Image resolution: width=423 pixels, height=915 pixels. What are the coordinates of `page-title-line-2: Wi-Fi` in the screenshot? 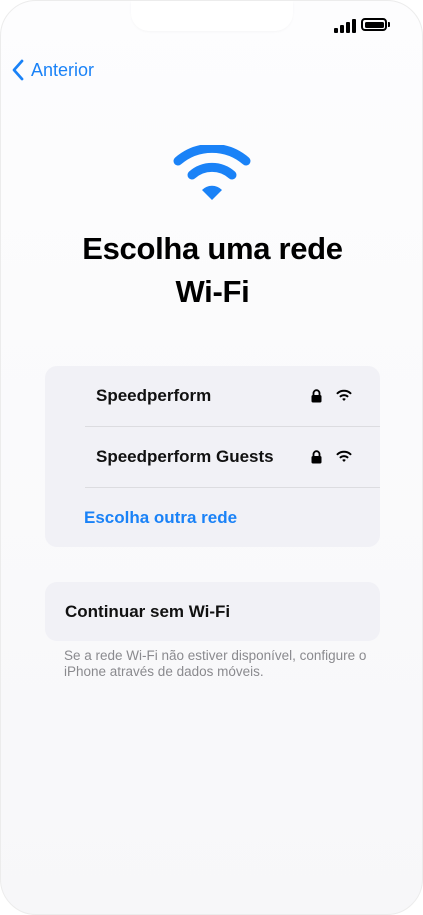 It's located at (212, 291).